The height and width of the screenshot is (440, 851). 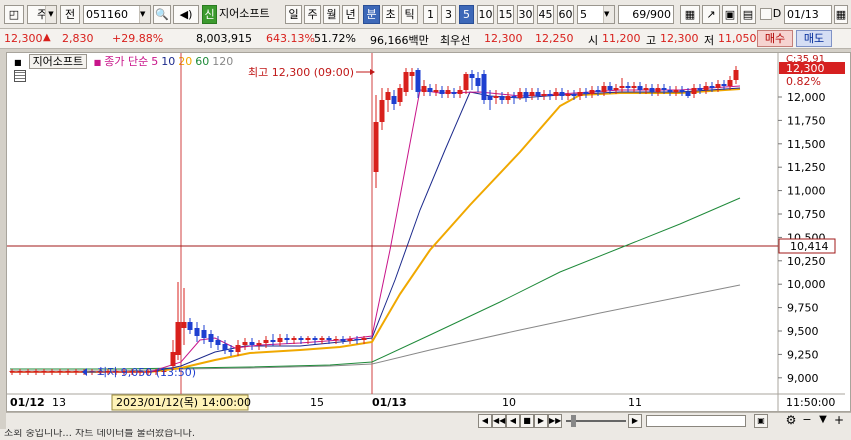 What do you see at coordinates (466, 14) in the screenshot?
I see `interval-button-selected: 5` at bounding box center [466, 14].